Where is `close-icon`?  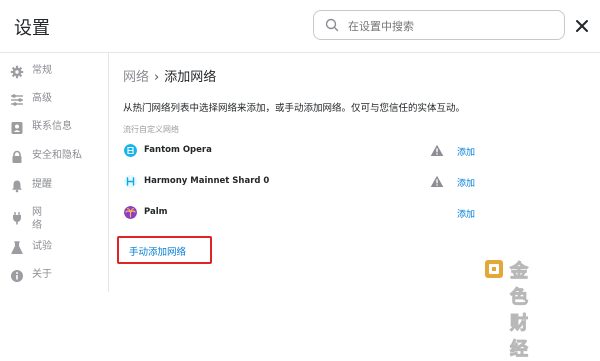 close-icon is located at coordinates (582, 26).